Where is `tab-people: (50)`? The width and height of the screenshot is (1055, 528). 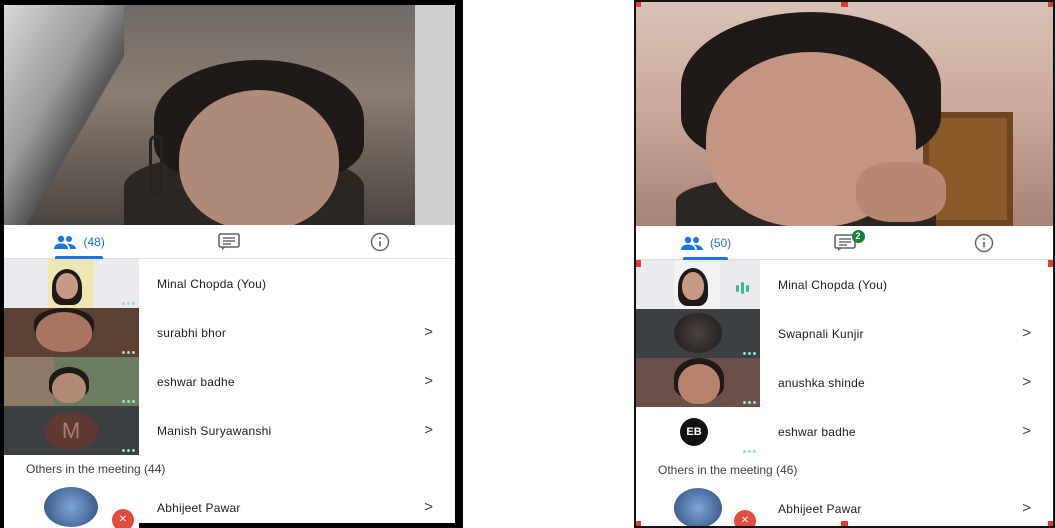
tab-people: (50) is located at coordinates (705, 243).